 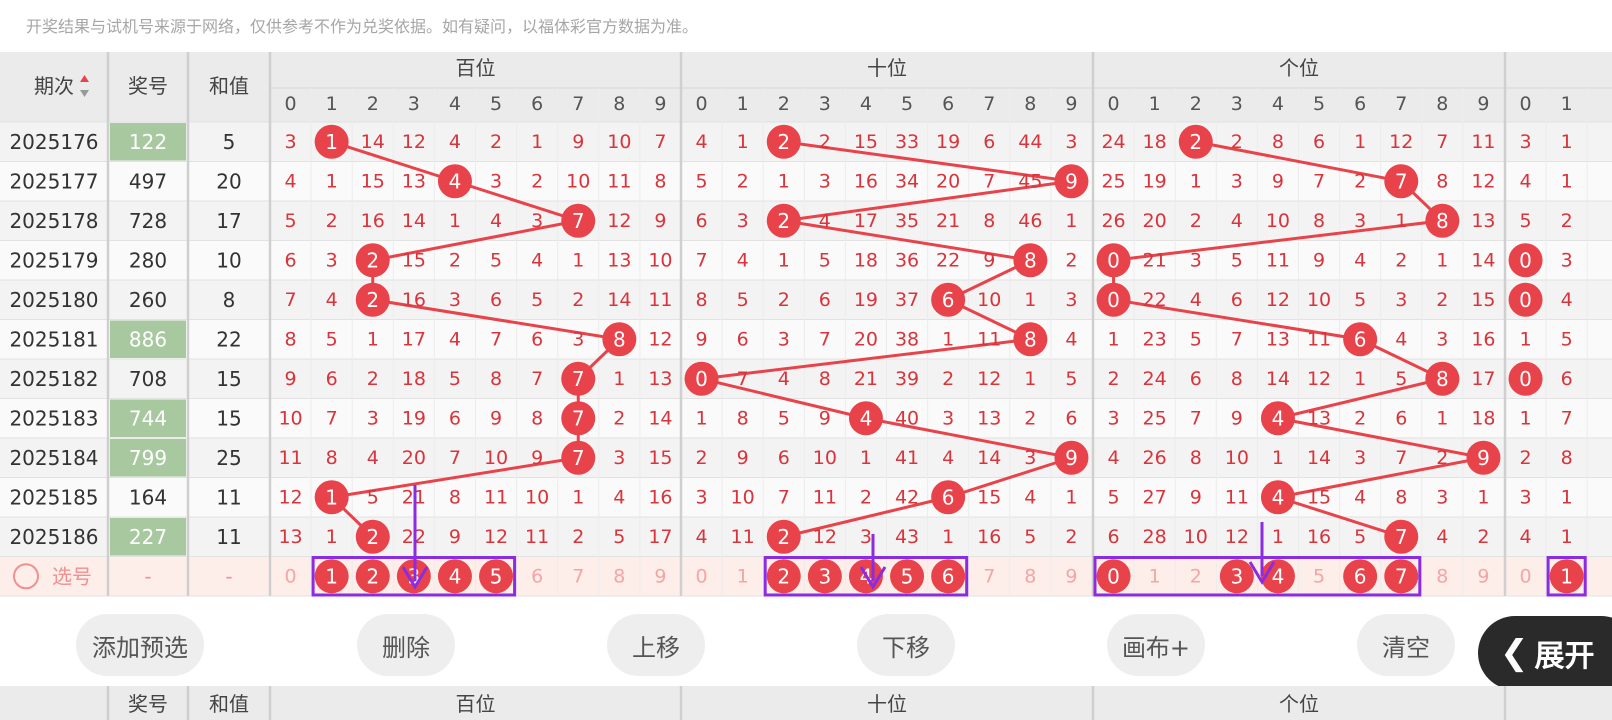 What do you see at coordinates (228, 379) in the screenshot?
I see `row-sum: 15` at bounding box center [228, 379].